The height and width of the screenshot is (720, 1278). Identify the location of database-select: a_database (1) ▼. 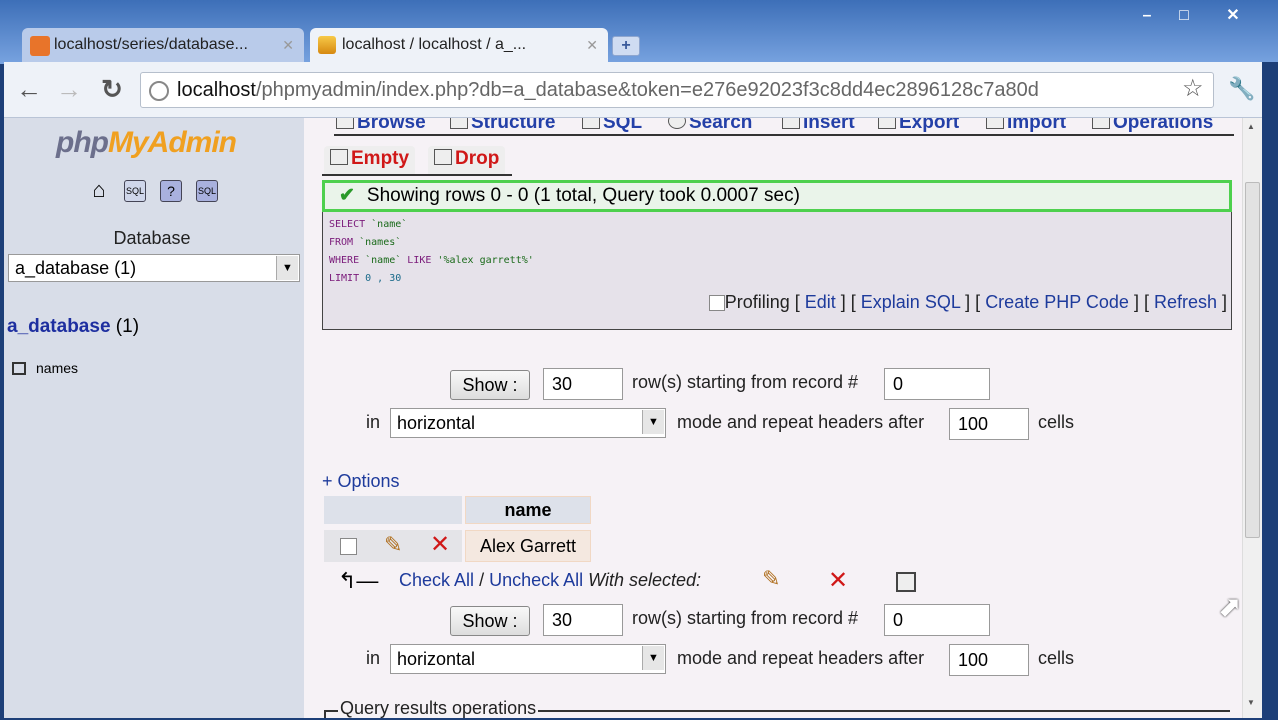
(154, 268).